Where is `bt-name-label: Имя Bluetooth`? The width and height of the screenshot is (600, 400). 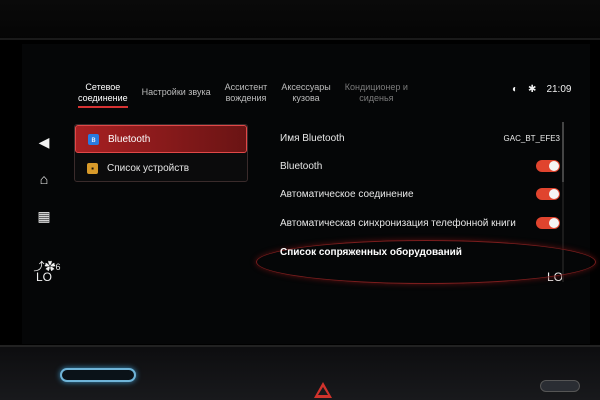
bt-name-label: Имя Bluetooth is located at coordinates (312, 138).